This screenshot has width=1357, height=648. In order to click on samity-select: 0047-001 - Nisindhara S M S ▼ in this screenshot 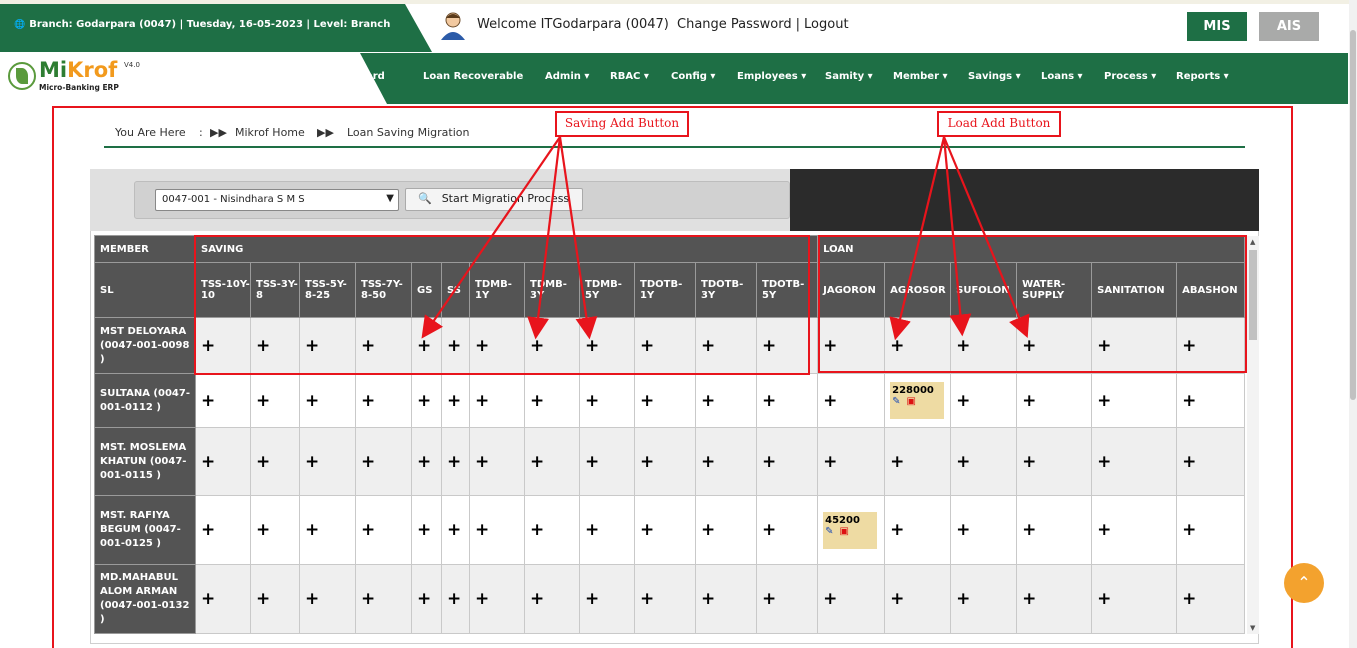, I will do `click(277, 200)`.